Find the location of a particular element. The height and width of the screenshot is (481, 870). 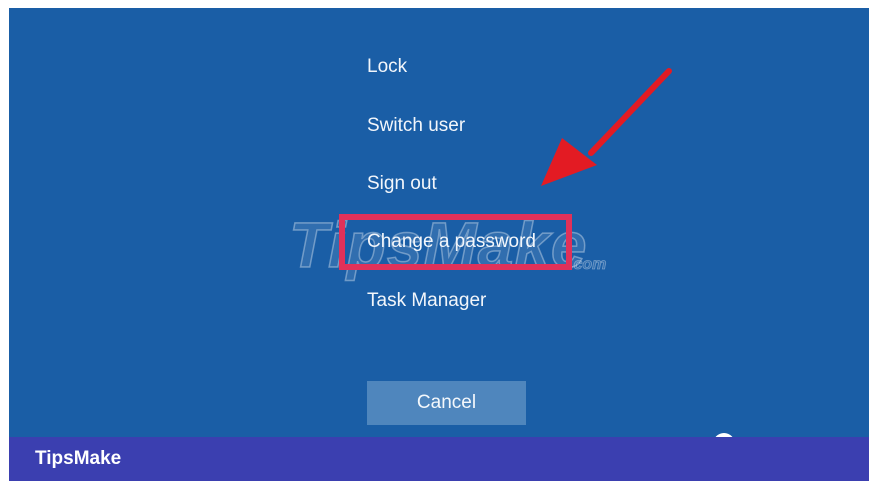

highlight-box is located at coordinates (455, 242).